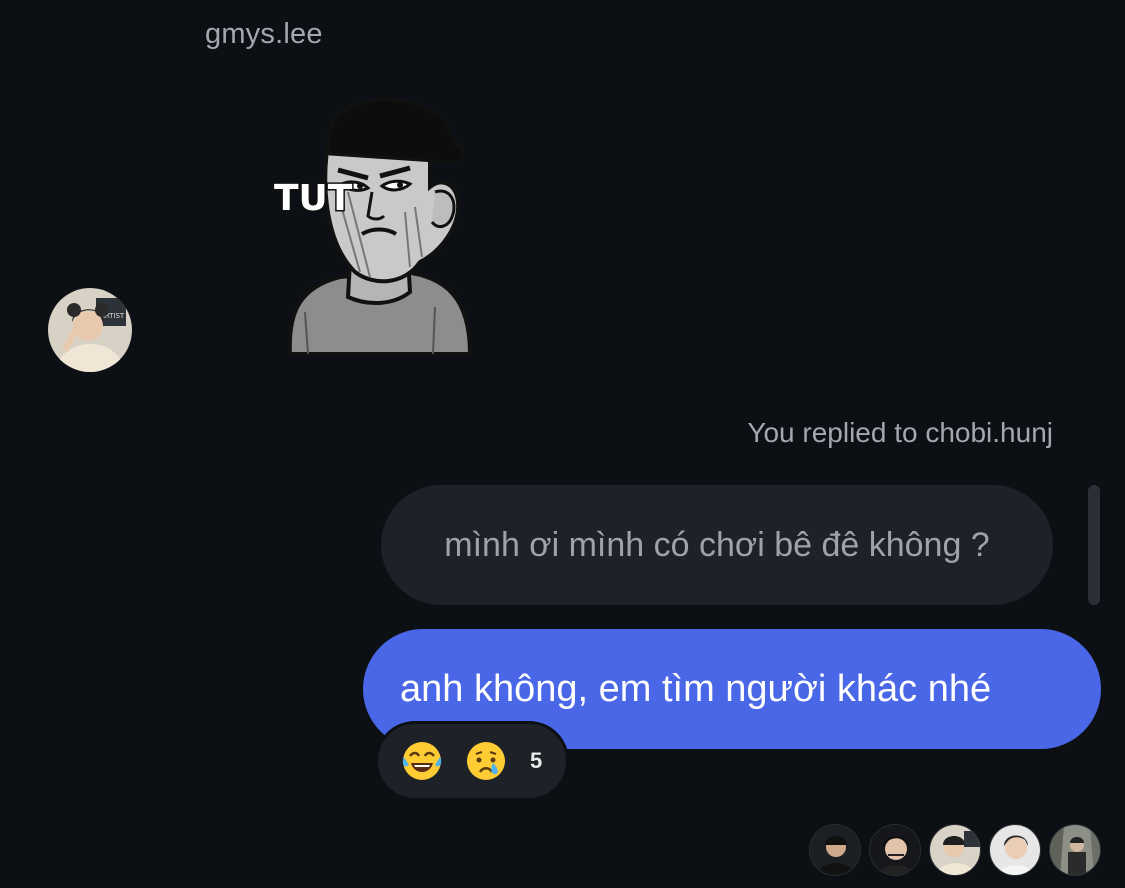 This screenshot has height=888, width=1125. Describe the element at coordinates (486, 761) in the screenshot. I see `crying-emoji-icon` at that location.